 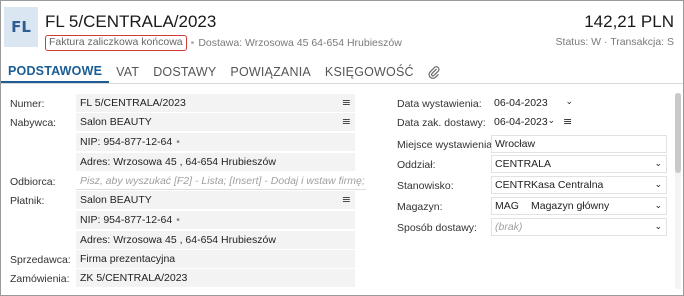 I want to click on platnik-label: Płatnik:, so click(x=27, y=201).